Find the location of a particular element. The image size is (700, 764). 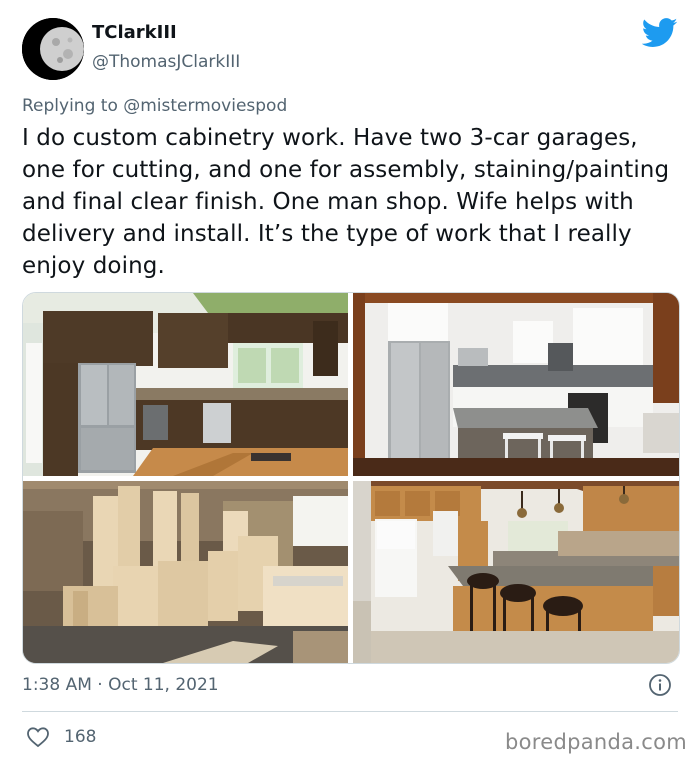

oak-kitchen-barstools-photo is located at coordinates (516, 572).